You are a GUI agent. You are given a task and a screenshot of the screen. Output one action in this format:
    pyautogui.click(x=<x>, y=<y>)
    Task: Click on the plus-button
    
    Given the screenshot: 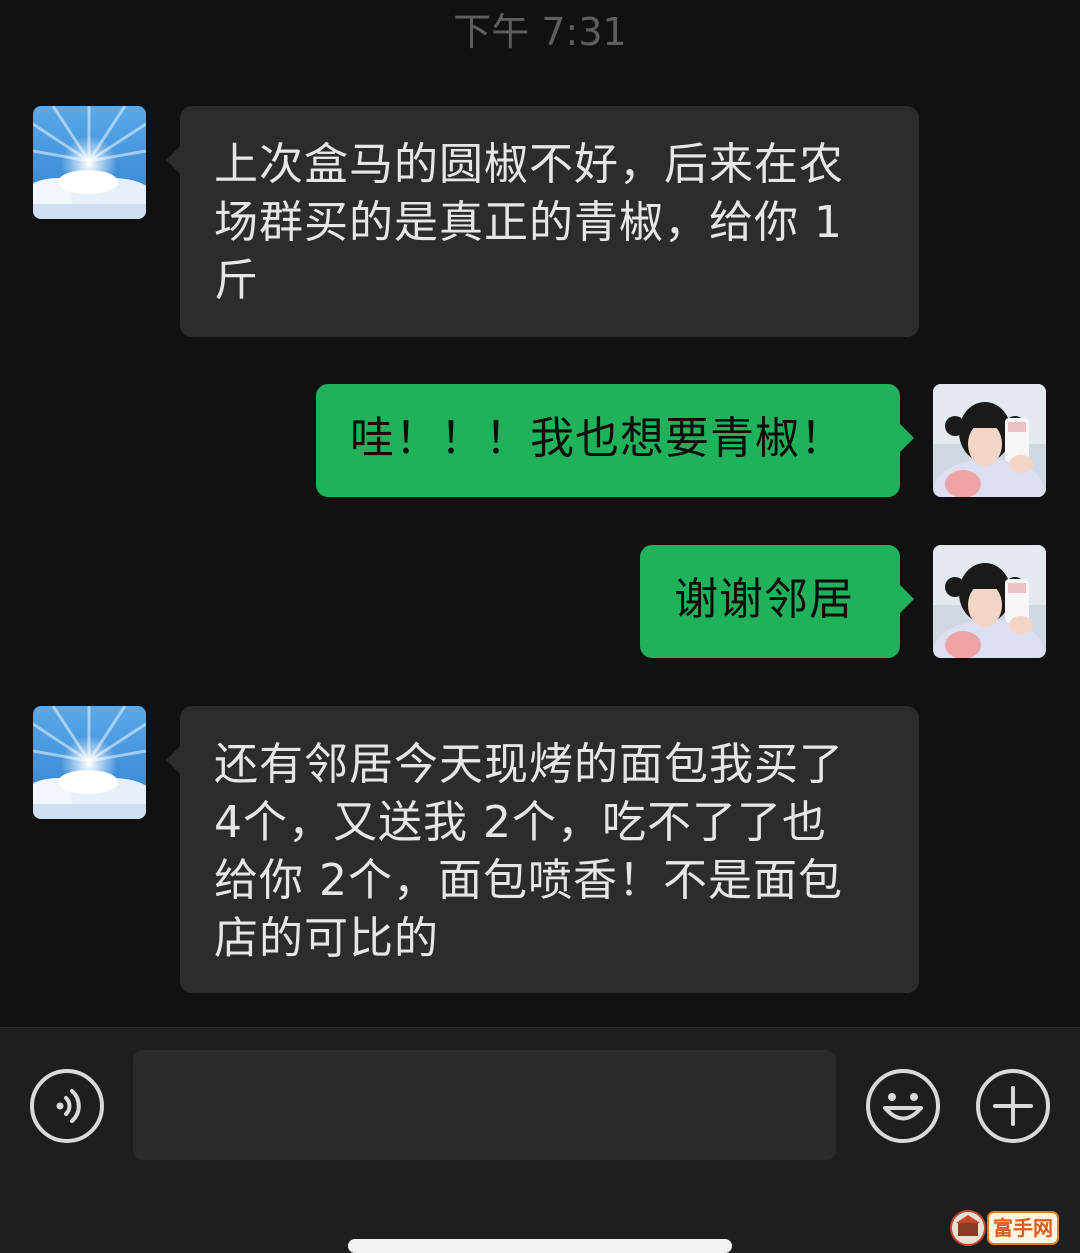 What is the action you would take?
    pyautogui.click(x=1013, y=1106)
    